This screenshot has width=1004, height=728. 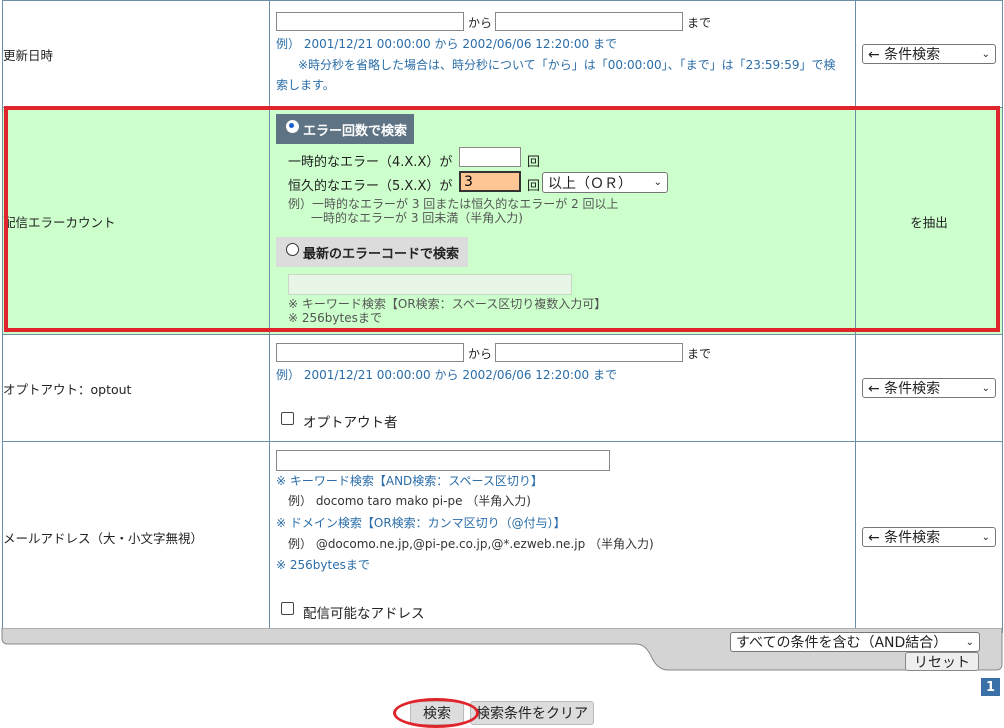 What do you see at coordinates (136, 537) in the screenshot?
I see `mail-address-label: メールアドレス（大・小文字無視）` at bounding box center [136, 537].